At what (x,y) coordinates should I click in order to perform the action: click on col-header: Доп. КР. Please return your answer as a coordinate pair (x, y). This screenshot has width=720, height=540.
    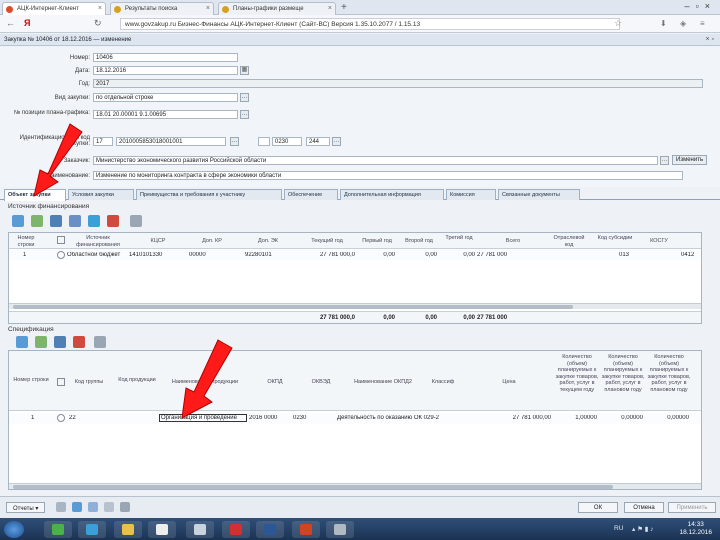
    Looking at the image, I should click on (212, 241).